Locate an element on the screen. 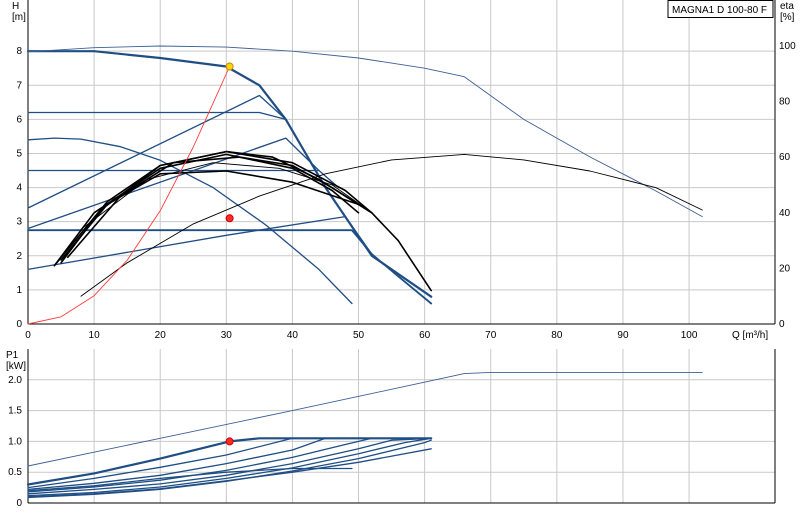 This screenshot has width=800, height=520. q-axis-label: Q [m³/h] is located at coordinates (750, 335).